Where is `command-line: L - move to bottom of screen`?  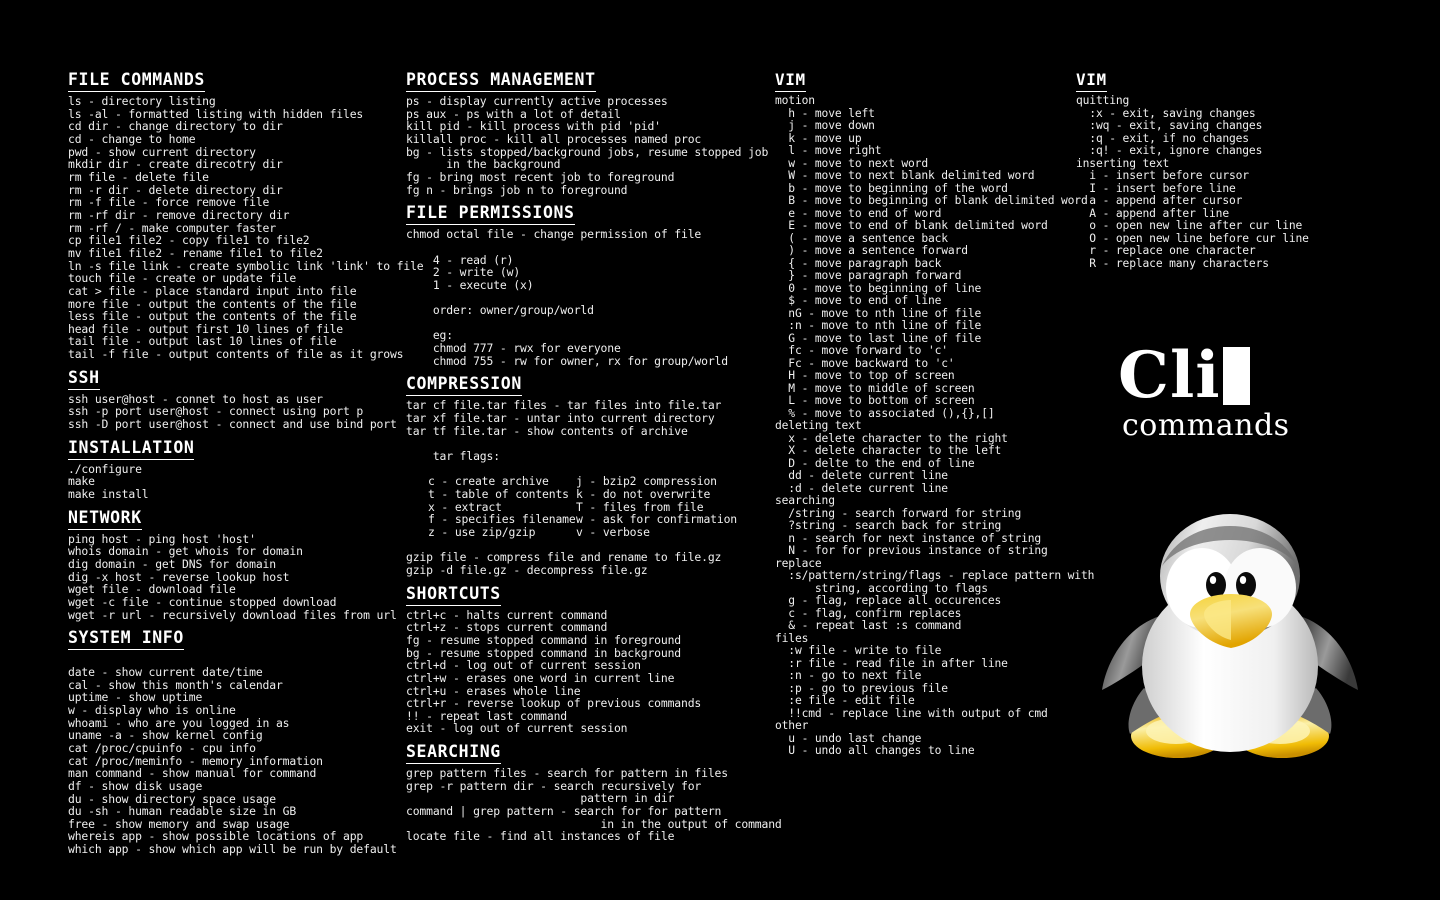 command-line: L - move to bottom of screen is located at coordinates (875, 400).